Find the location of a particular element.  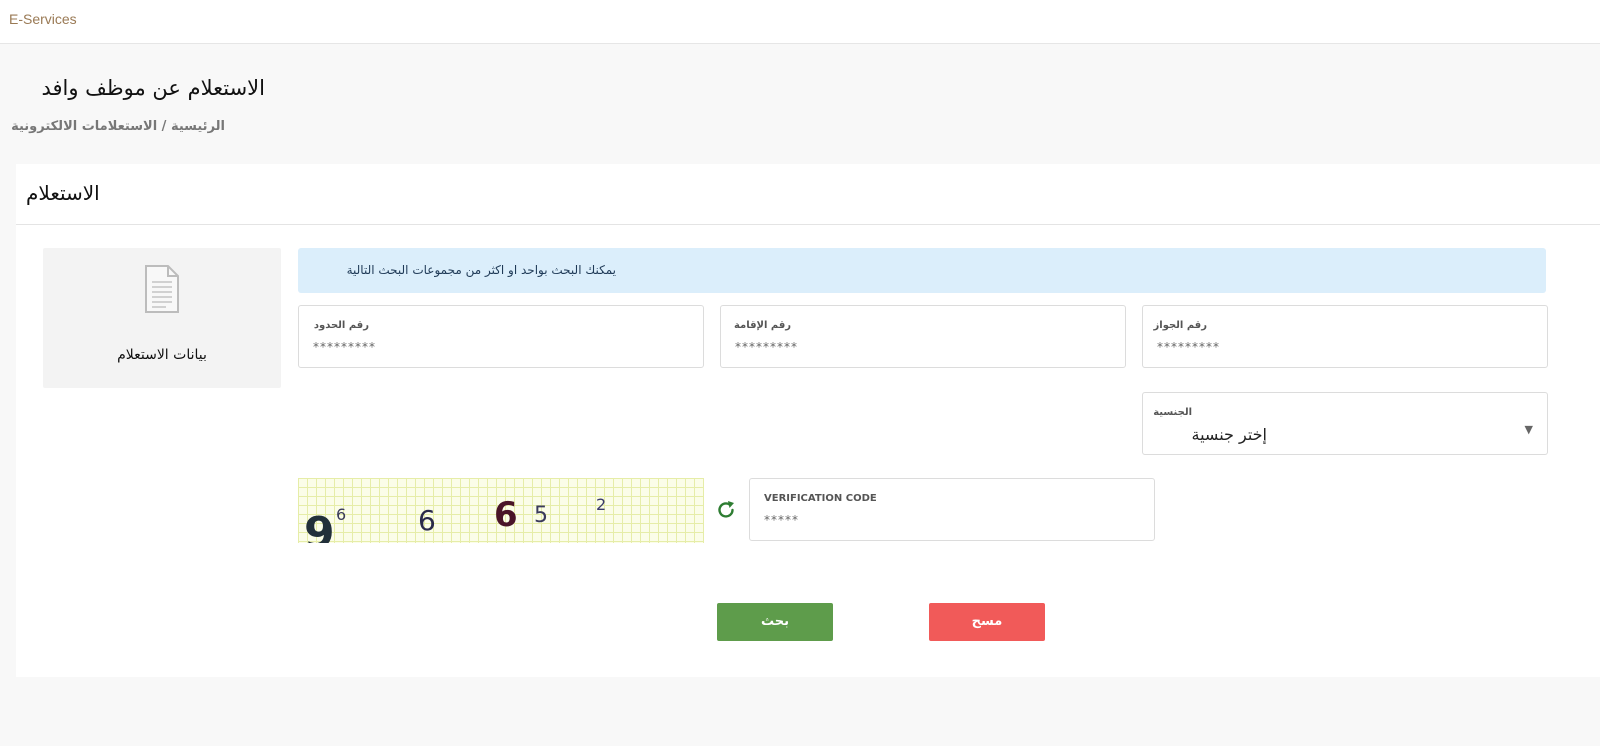

chevron-down-icon: ▼ is located at coordinates (1528, 429).